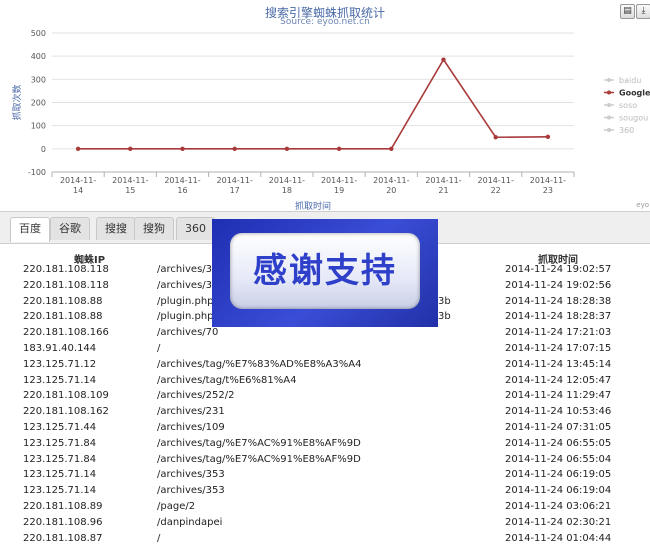 This screenshot has width=650, height=547. I want to click on y-tick-label: 0, so click(43, 149).